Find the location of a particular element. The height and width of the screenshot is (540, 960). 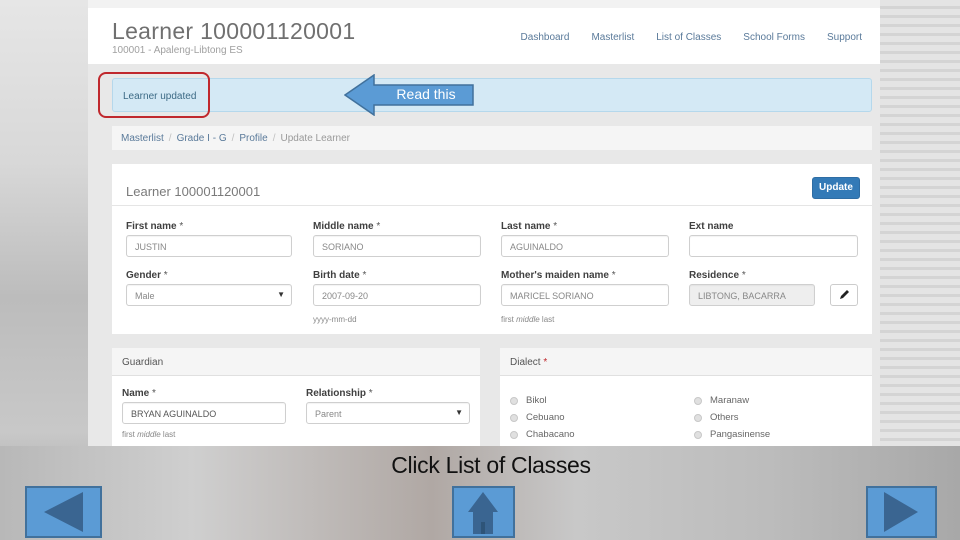

guardian-name-hint: first middle last is located at coordinates (204, 434).